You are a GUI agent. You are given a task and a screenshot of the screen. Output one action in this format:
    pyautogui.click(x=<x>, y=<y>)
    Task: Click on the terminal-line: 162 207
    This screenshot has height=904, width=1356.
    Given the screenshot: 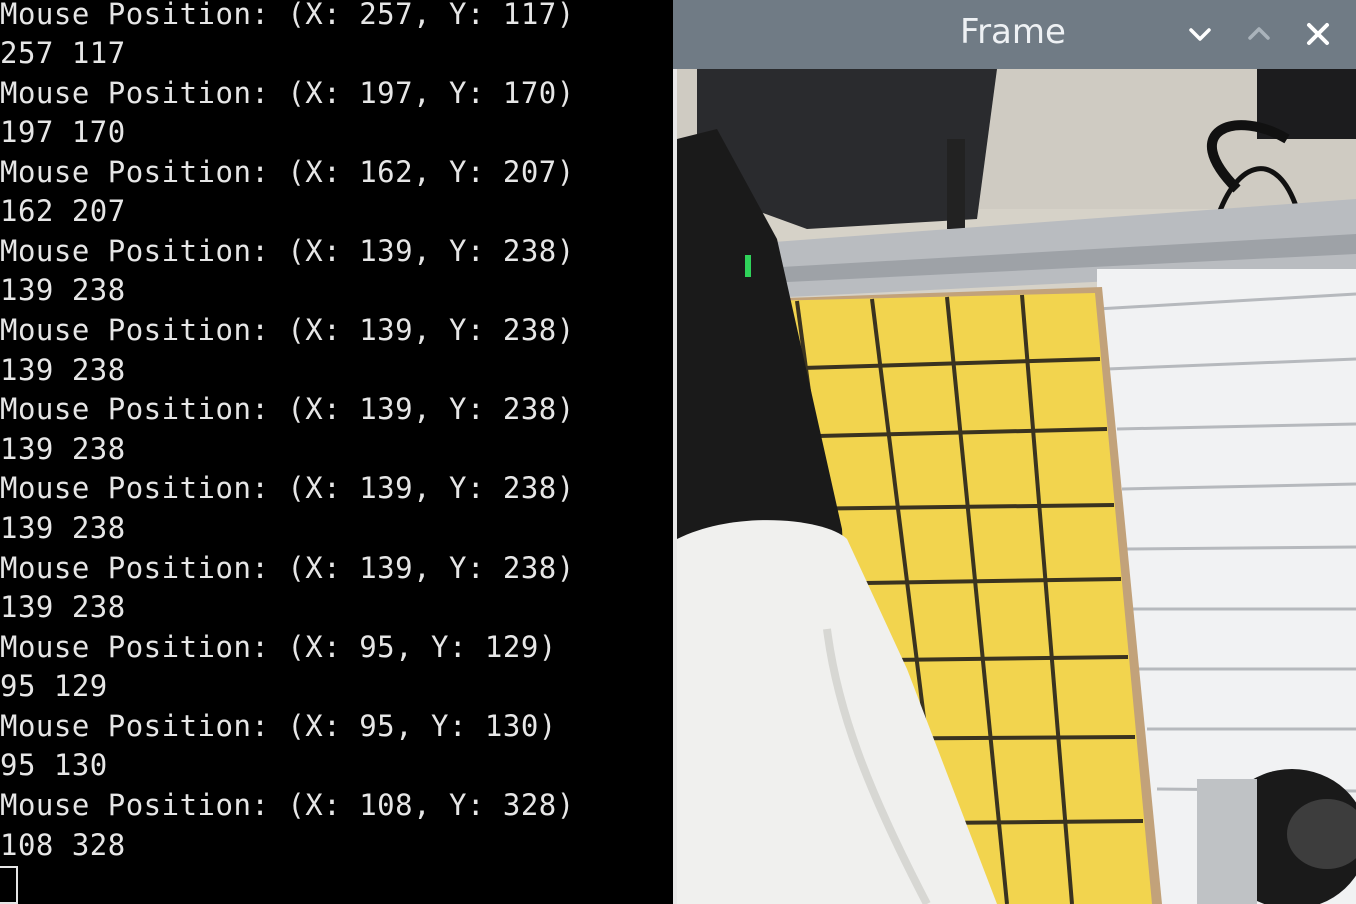 What is the action you would take?
    pyautogui.click(x=63, y=211)
    